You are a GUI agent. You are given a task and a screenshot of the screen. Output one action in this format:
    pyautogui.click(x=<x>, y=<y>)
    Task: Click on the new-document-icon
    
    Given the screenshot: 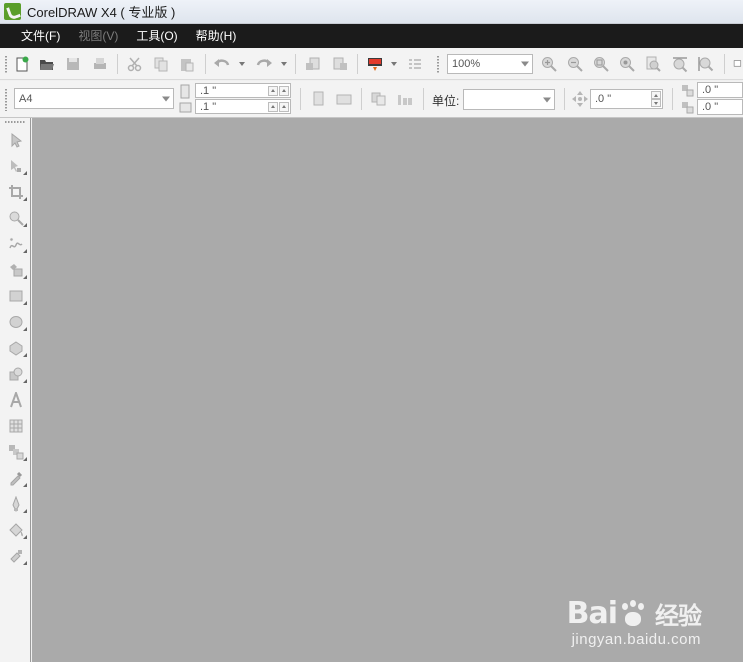 What is the action you would take?
    pyautogui.click(x=22, y=64)
    